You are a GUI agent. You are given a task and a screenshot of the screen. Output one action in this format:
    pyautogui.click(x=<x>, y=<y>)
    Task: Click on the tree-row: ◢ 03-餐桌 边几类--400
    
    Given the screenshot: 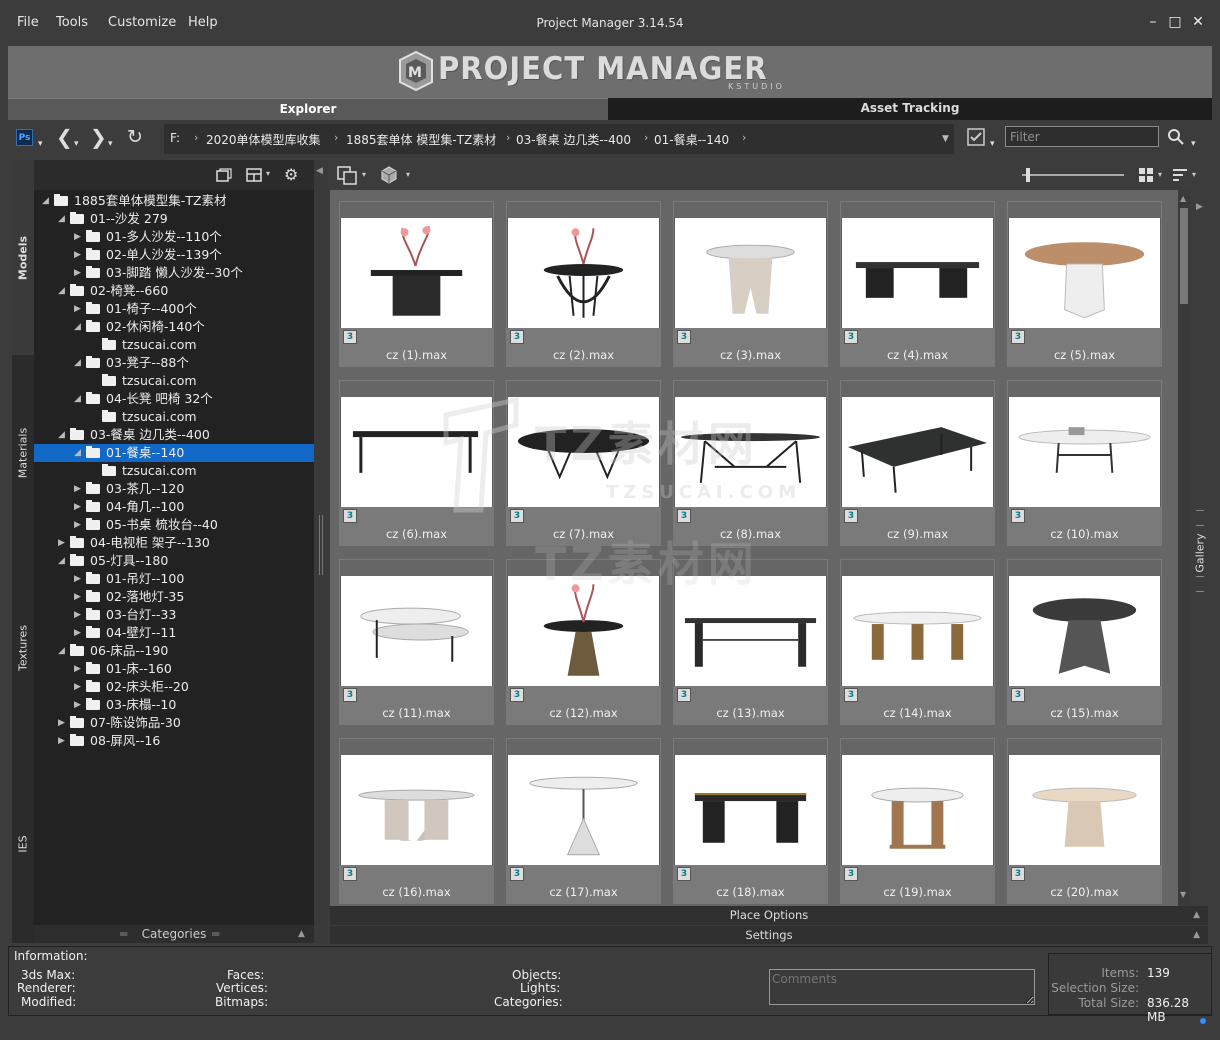 What is the action you would take?
    pyautogui.click(x=174, y=435)
    